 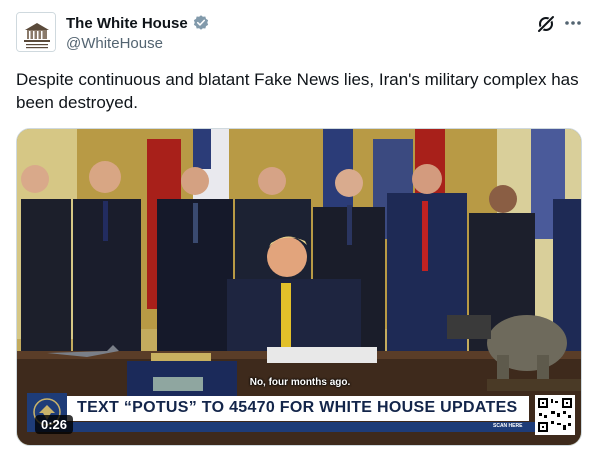 I want to click on white-house-logo-icon, so click(x=36, y=32).